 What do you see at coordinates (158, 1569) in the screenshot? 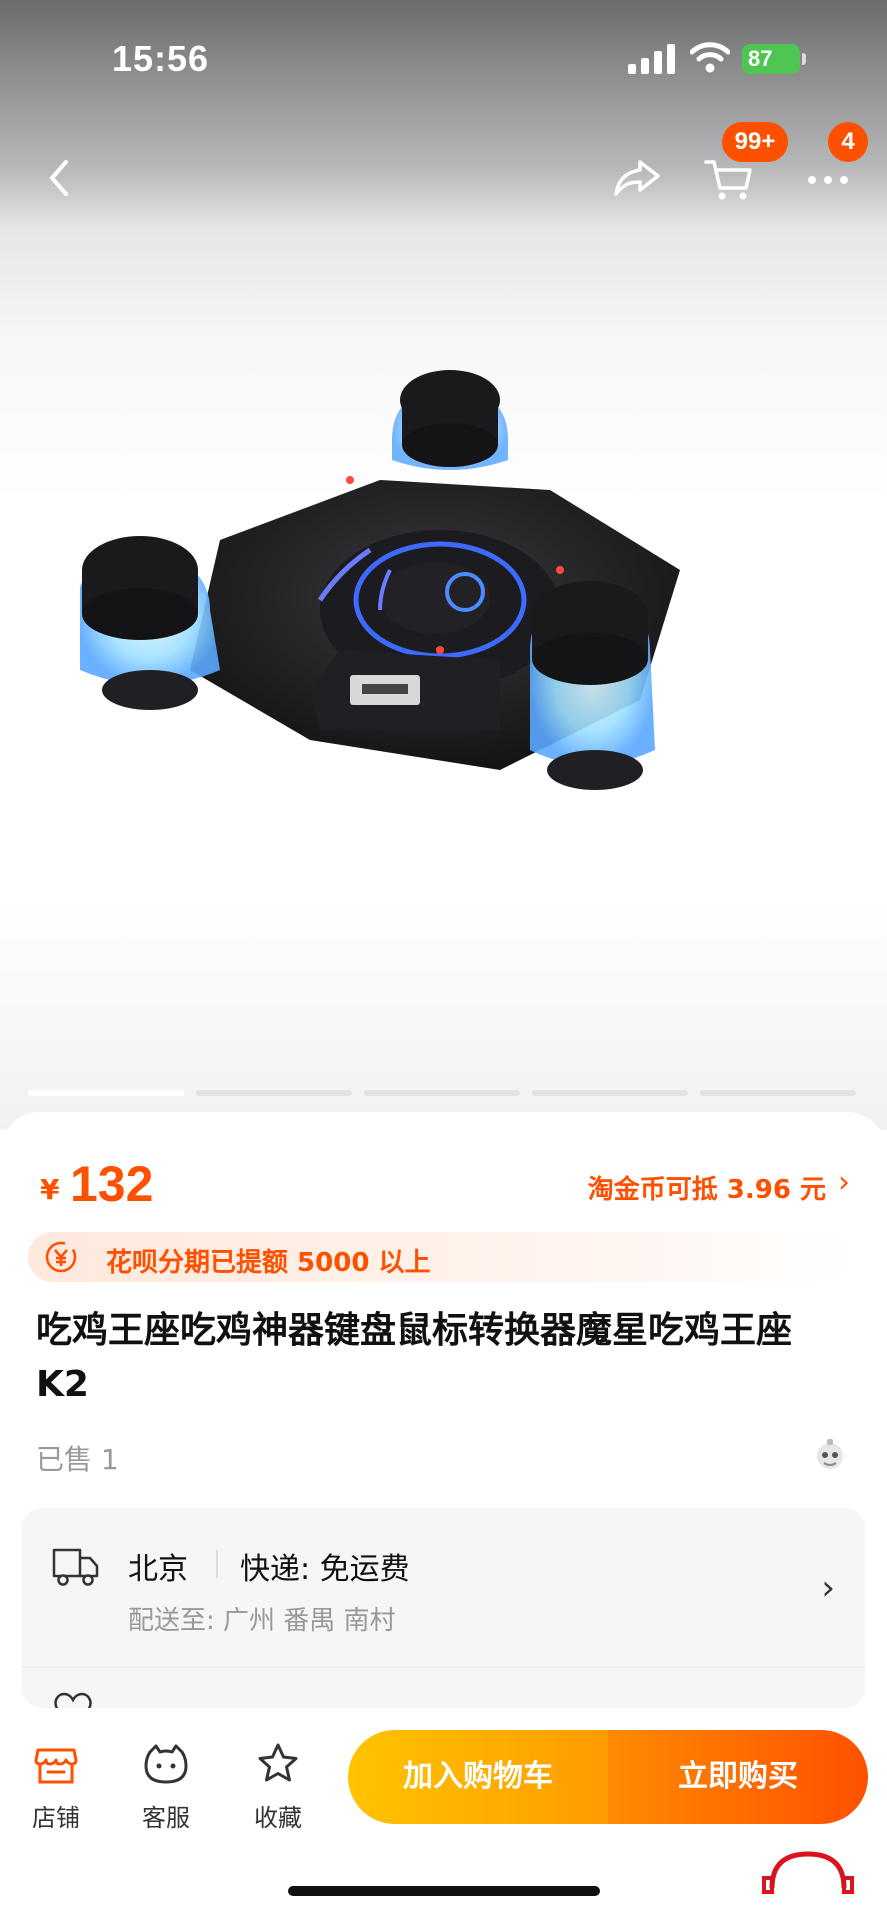
I see `ship-origin: 北京` at bounding box center [158, 1569].